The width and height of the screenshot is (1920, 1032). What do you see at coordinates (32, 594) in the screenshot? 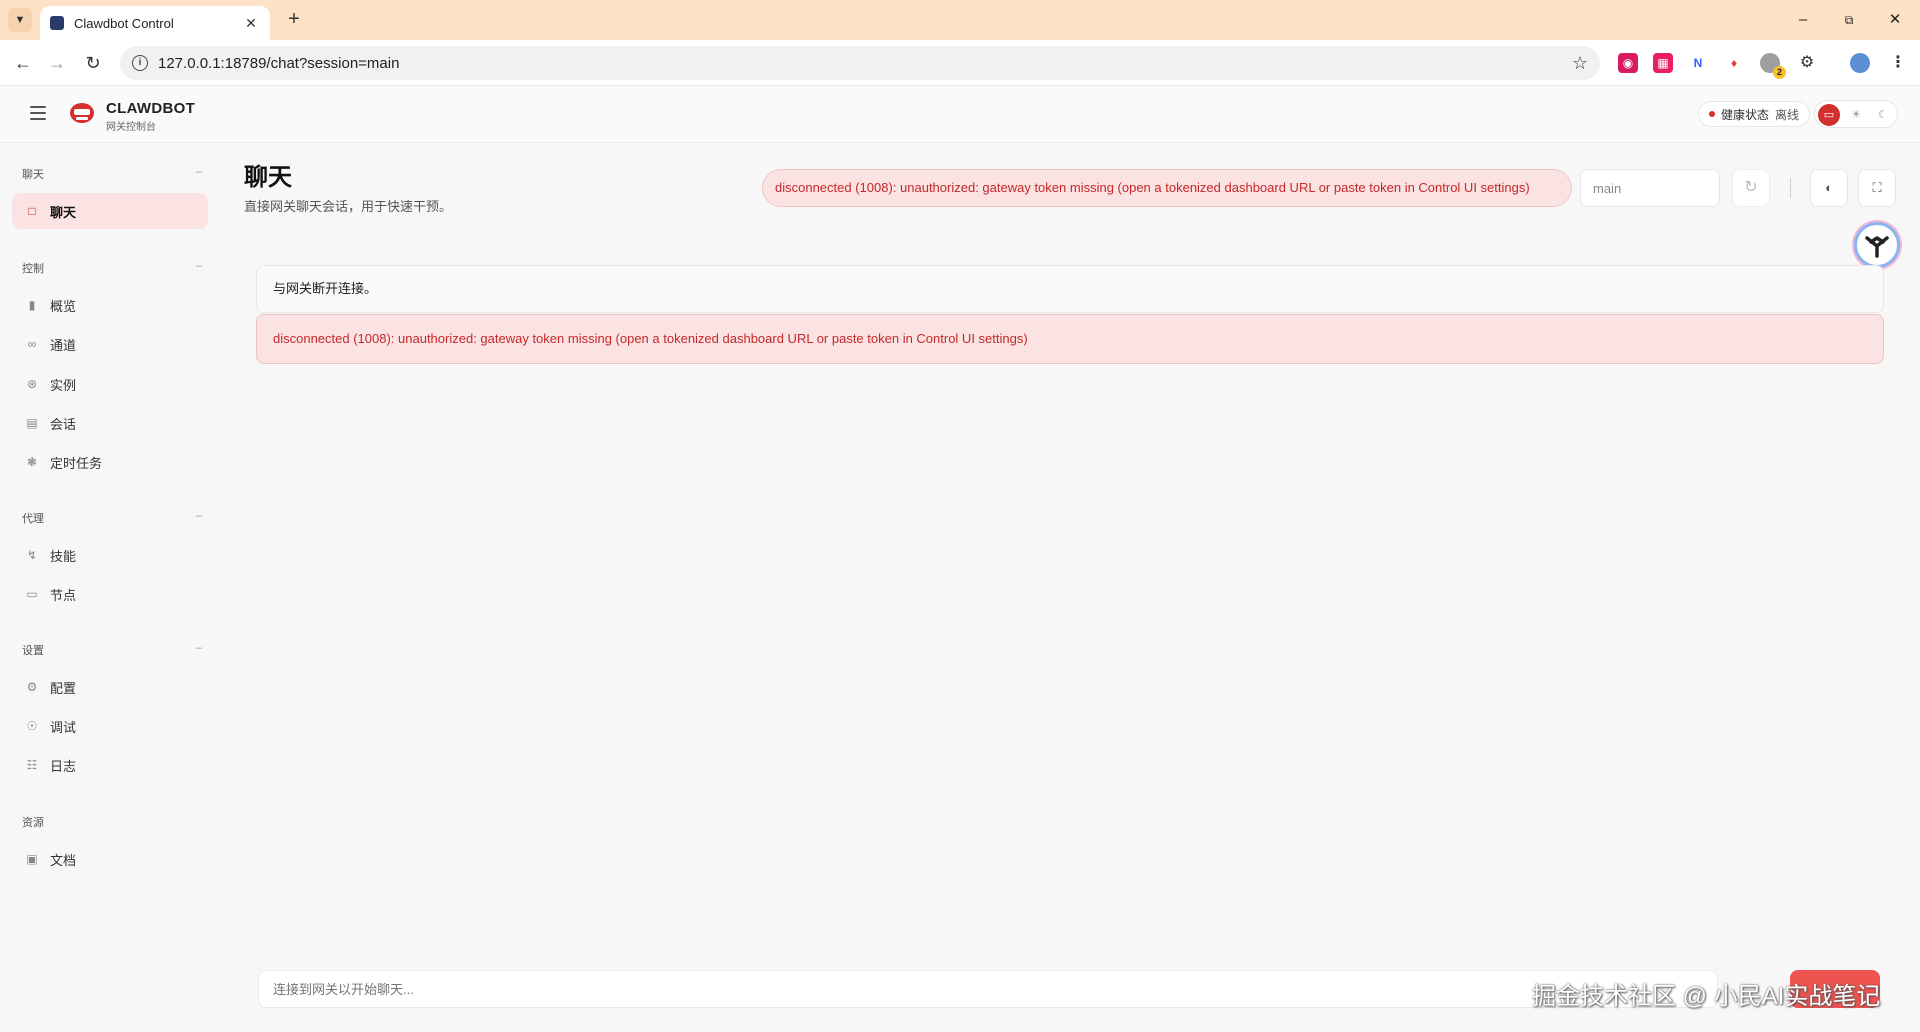
I see `monitor-icon: ▭` at bounding box center [32, 594].